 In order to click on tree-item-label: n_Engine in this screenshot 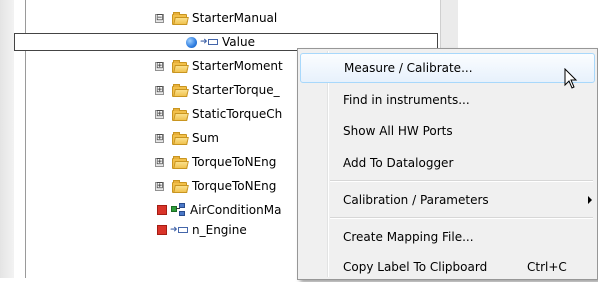, I will do `click(219, 230)`.